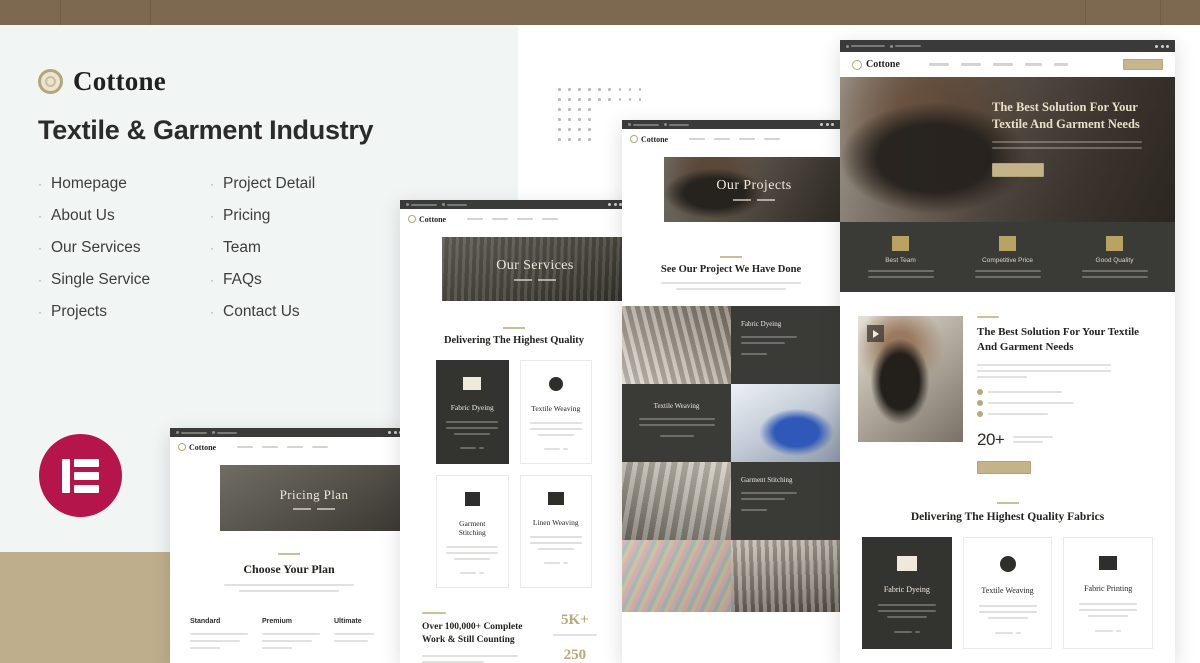  What do you see at coordinates (555, 531) in the screenshot?
I see `service-card: Linen Weaving` at bounding box center [555, 531].